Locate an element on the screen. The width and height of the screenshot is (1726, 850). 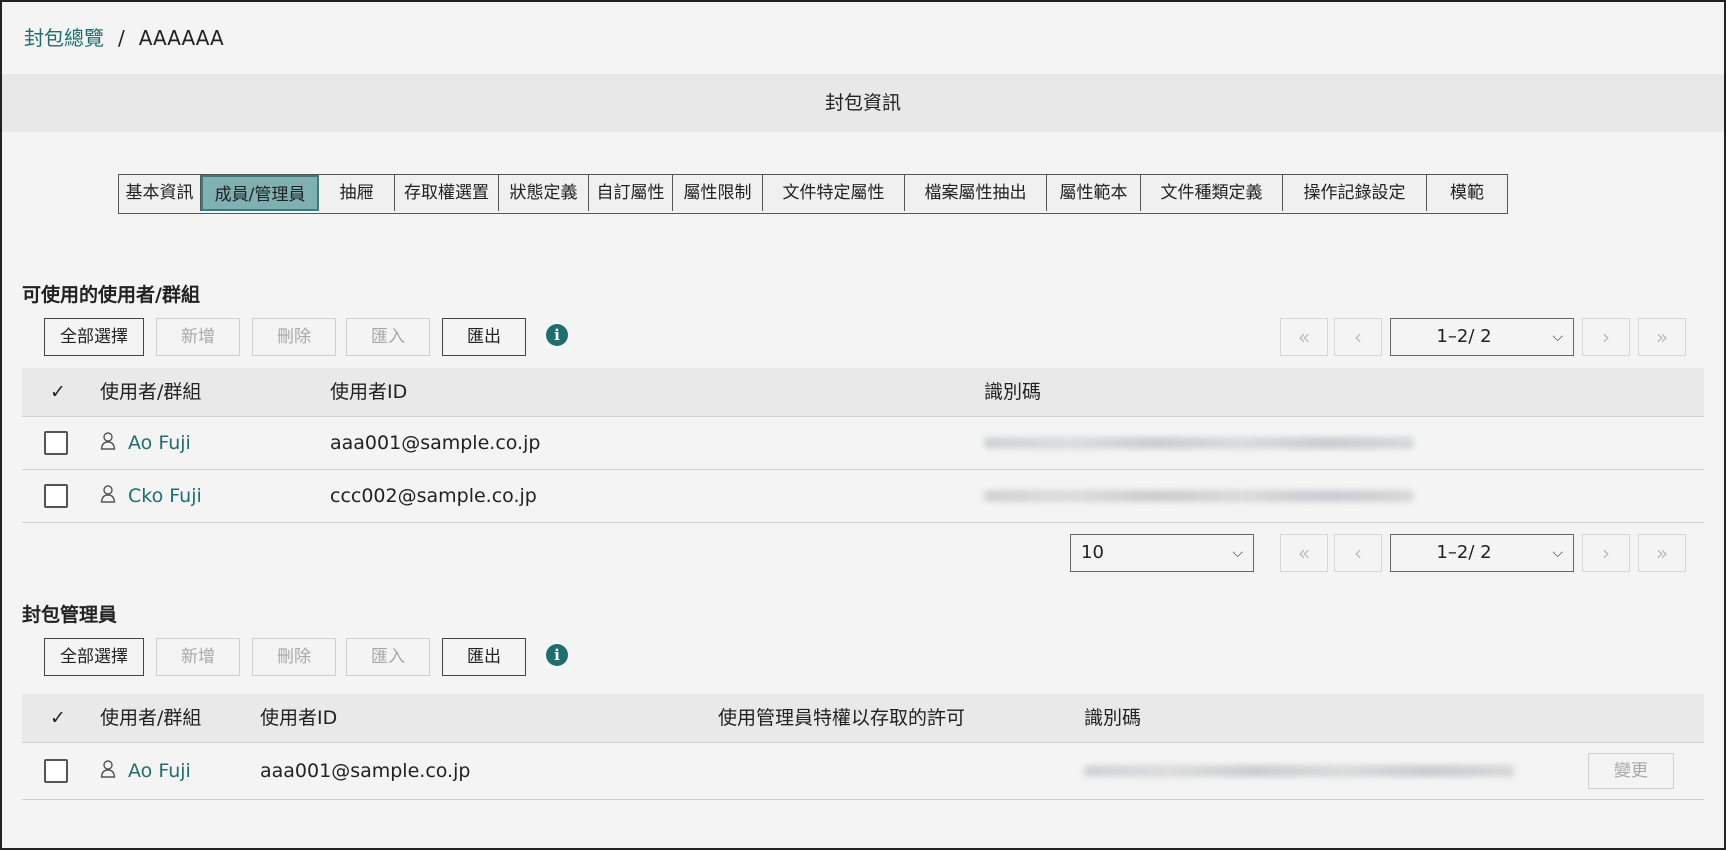
user-id: ccc002@sample.co.jp is located at coordinates (433, 496).